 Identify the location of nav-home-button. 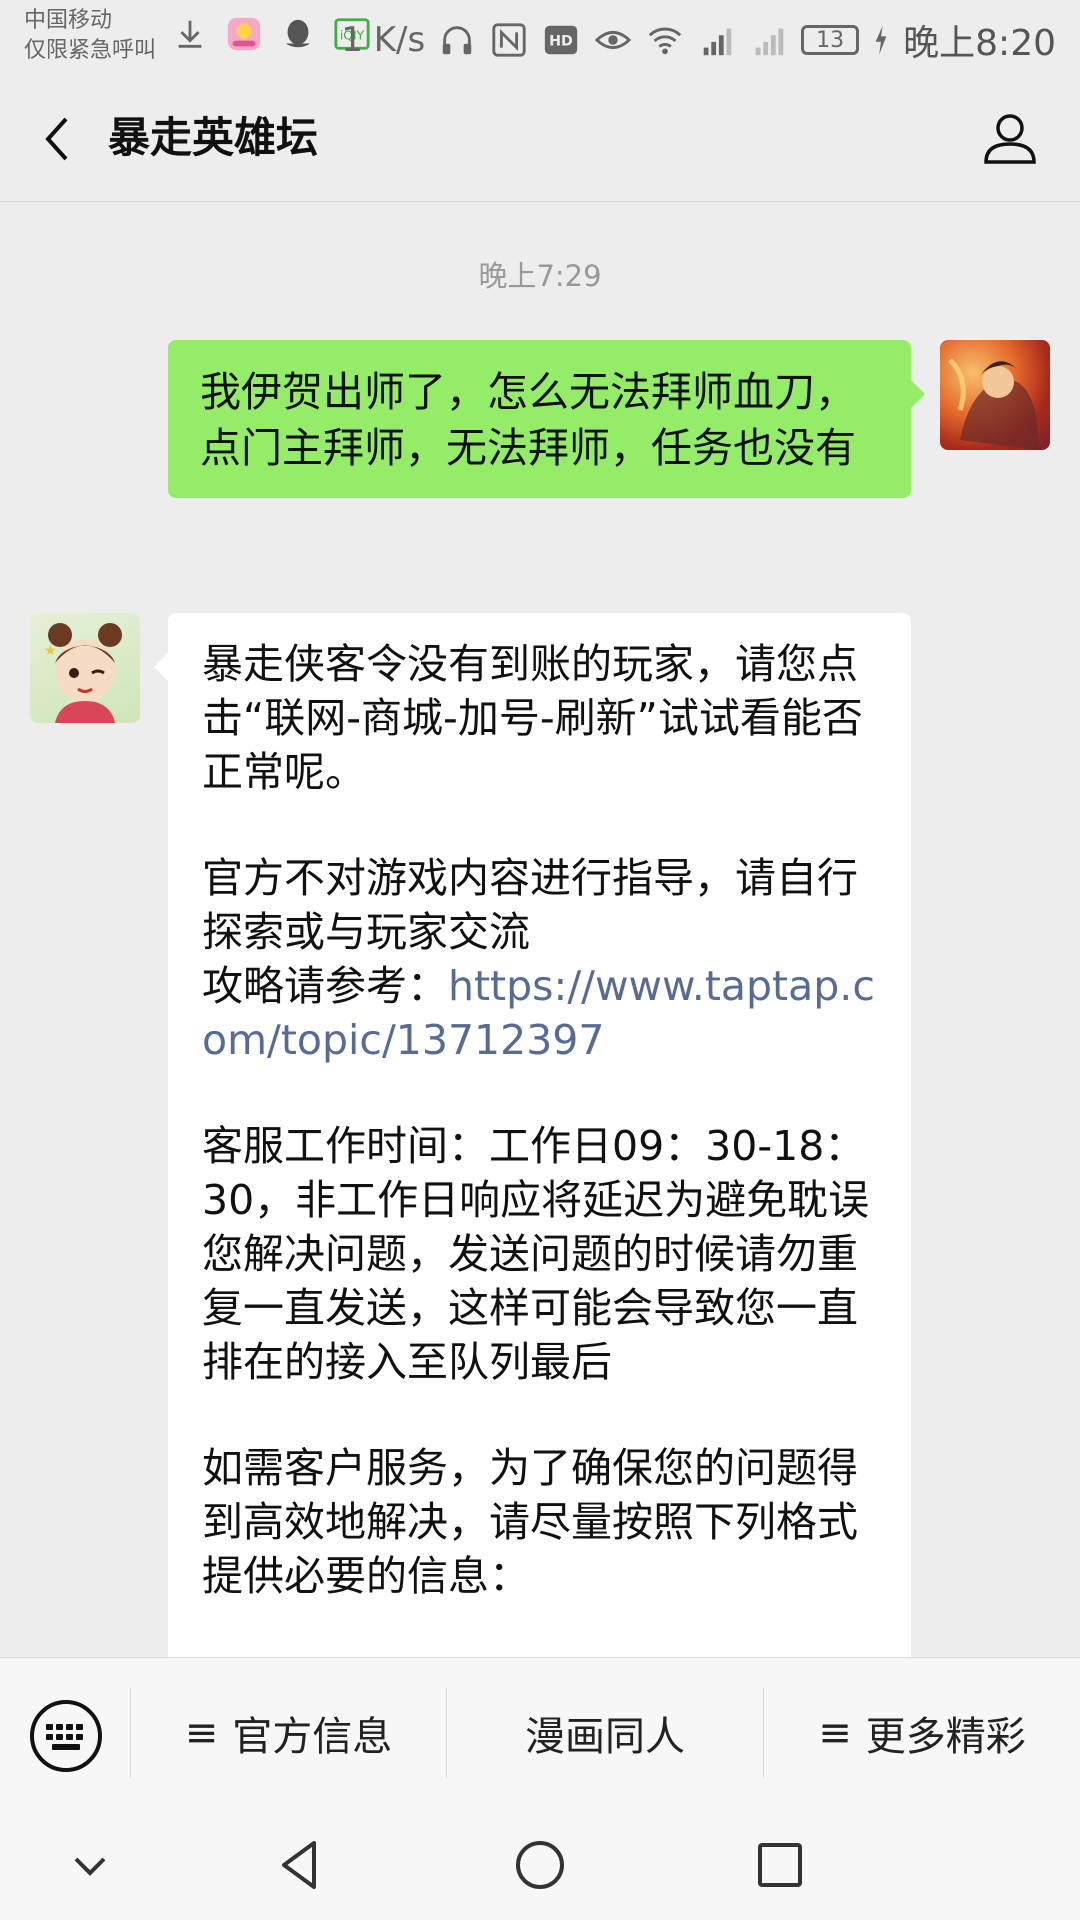
(540, 1865).